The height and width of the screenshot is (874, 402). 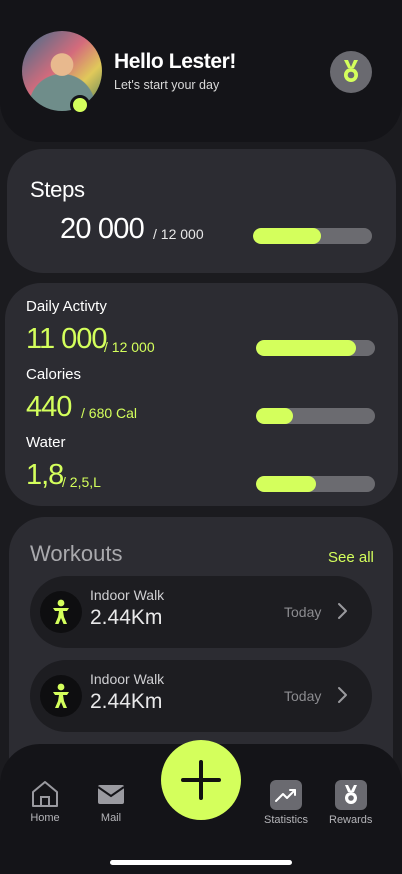 I want to click on nav-mail-label: Mail, so click(x=111, y=818).